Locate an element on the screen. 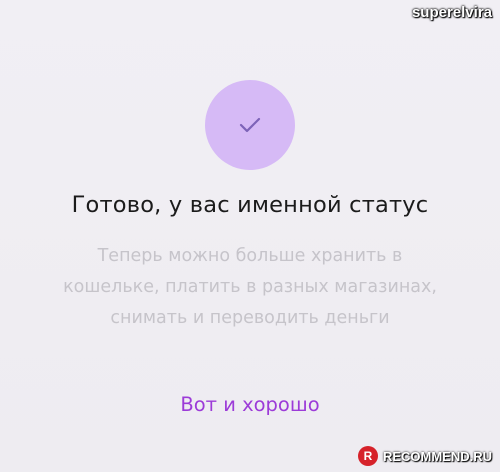  success-circle is located at coordinates (250, 125).